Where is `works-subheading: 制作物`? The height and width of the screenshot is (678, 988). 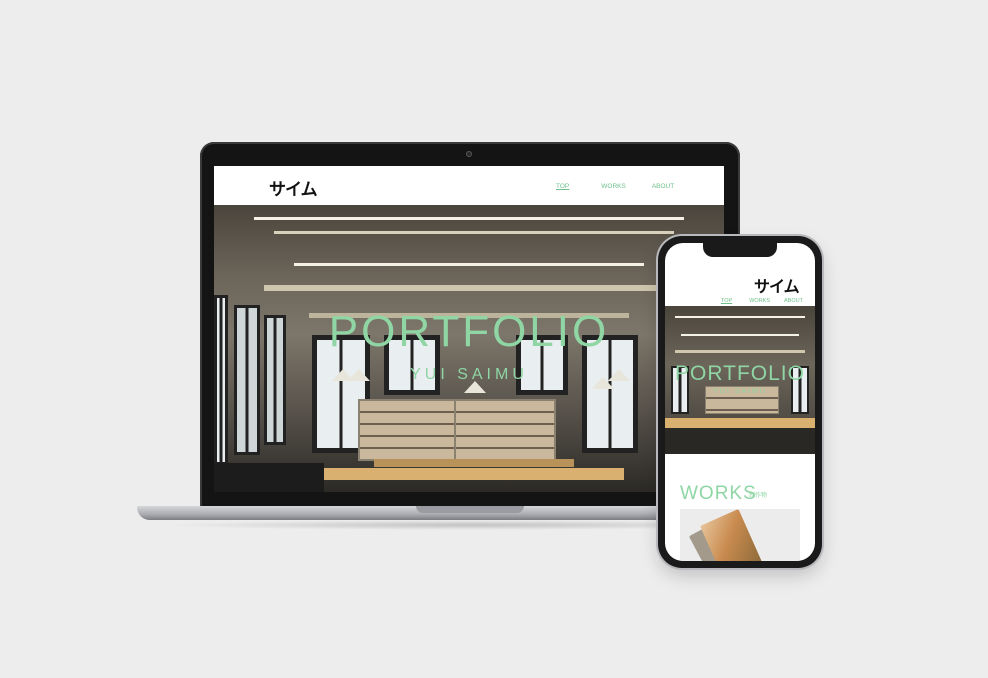 works-subheading: 制作物 is located at coordinates (758, 496).